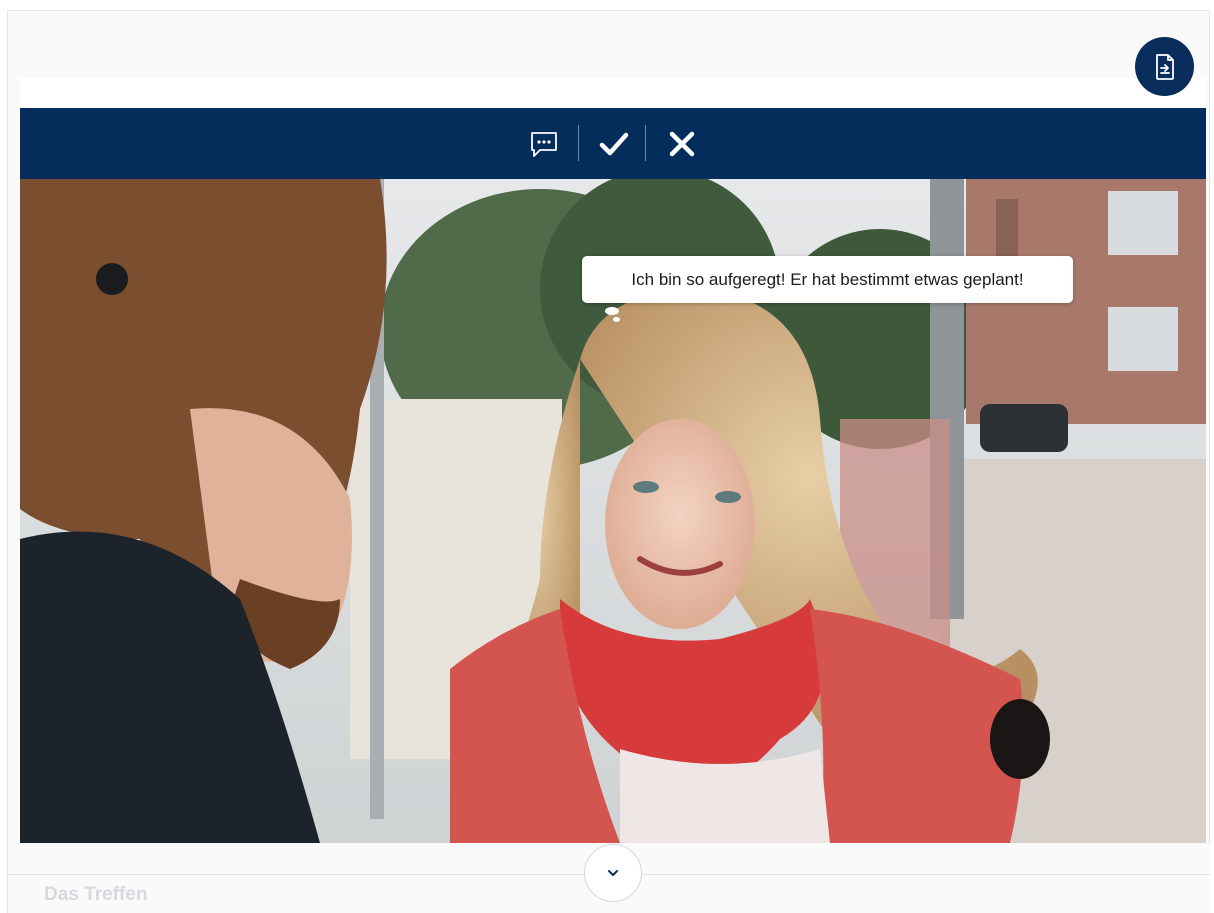 The image size is (1214, 913). I want to click on speech-bubble-dots-icon, so click(544, 144).